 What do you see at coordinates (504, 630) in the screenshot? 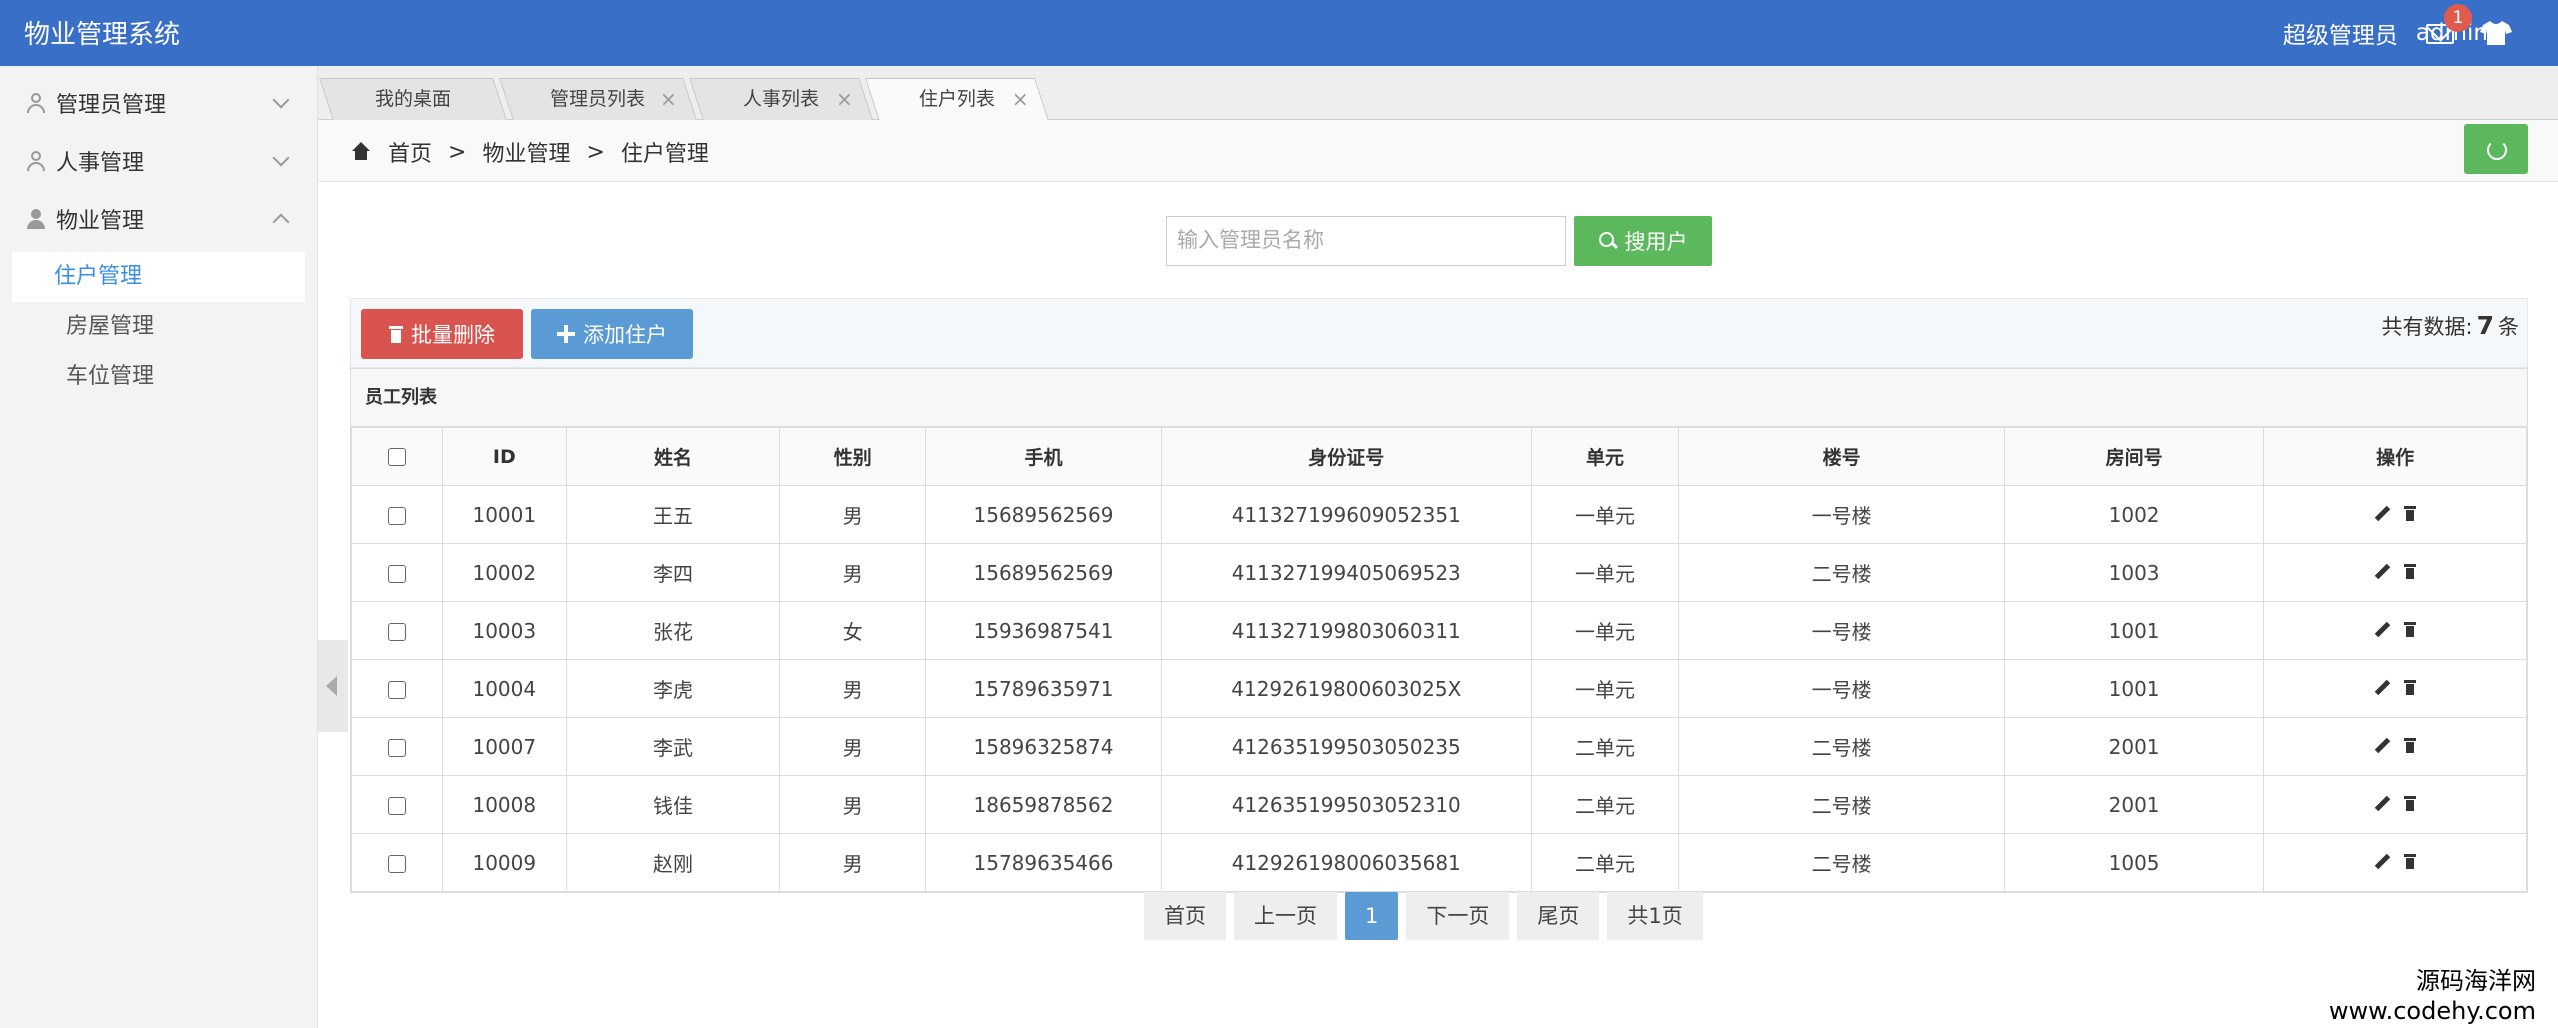
I see `table-cell: 10003` at bounding box center [504, 630].